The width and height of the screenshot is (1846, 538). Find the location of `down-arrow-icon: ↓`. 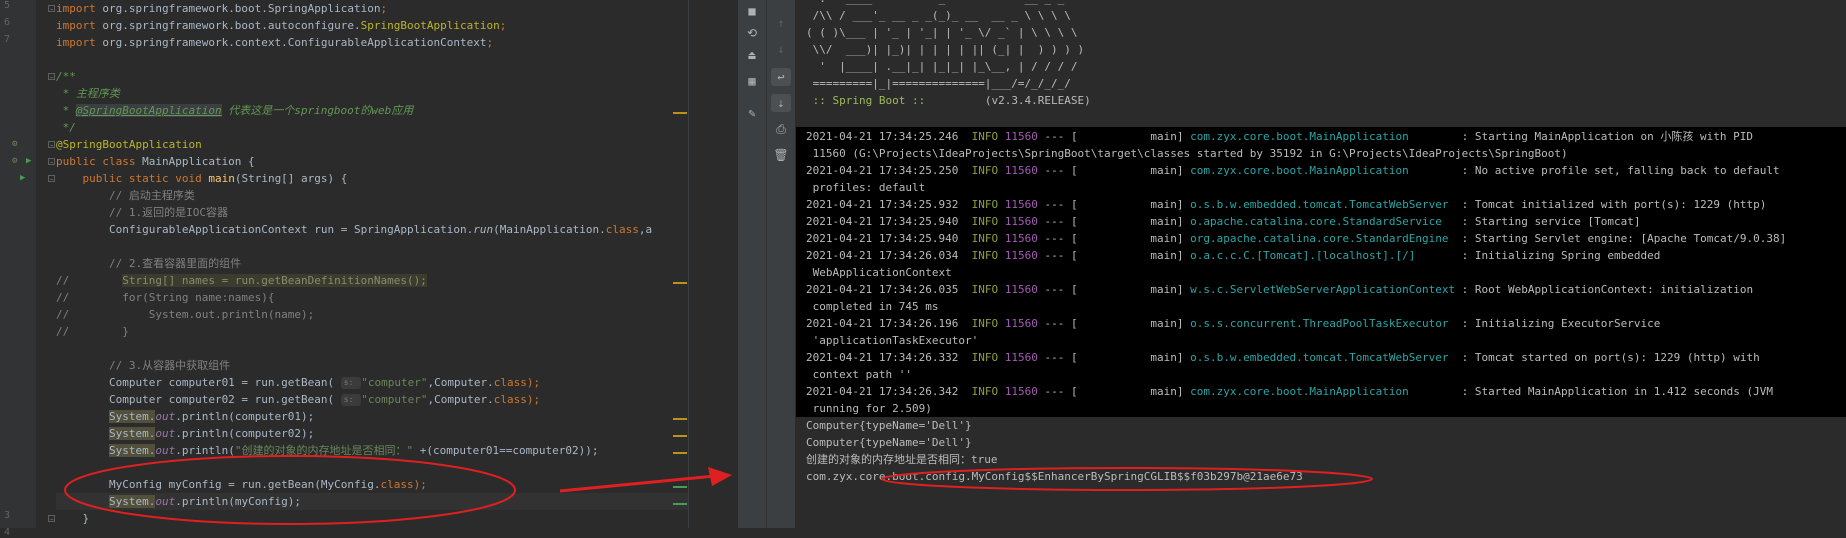

down-arrow-icon: ↓ is located at coordinates (781, 49).